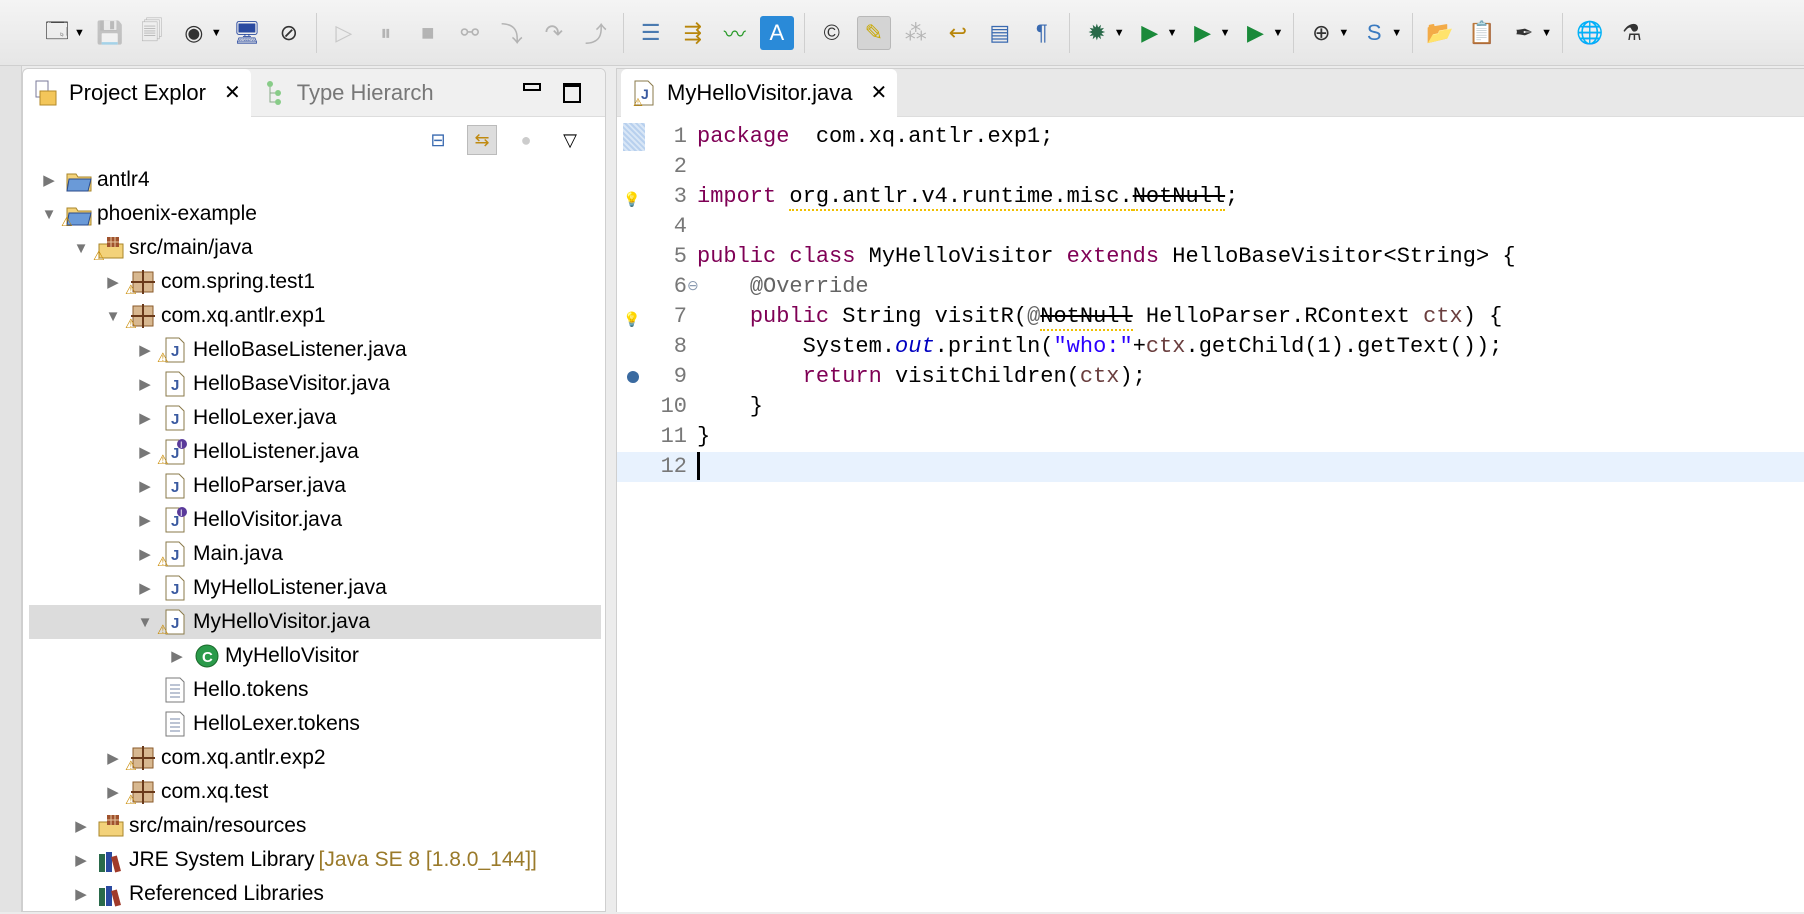  I want to click on terminal-icon: 🖥, so click(247, 33).